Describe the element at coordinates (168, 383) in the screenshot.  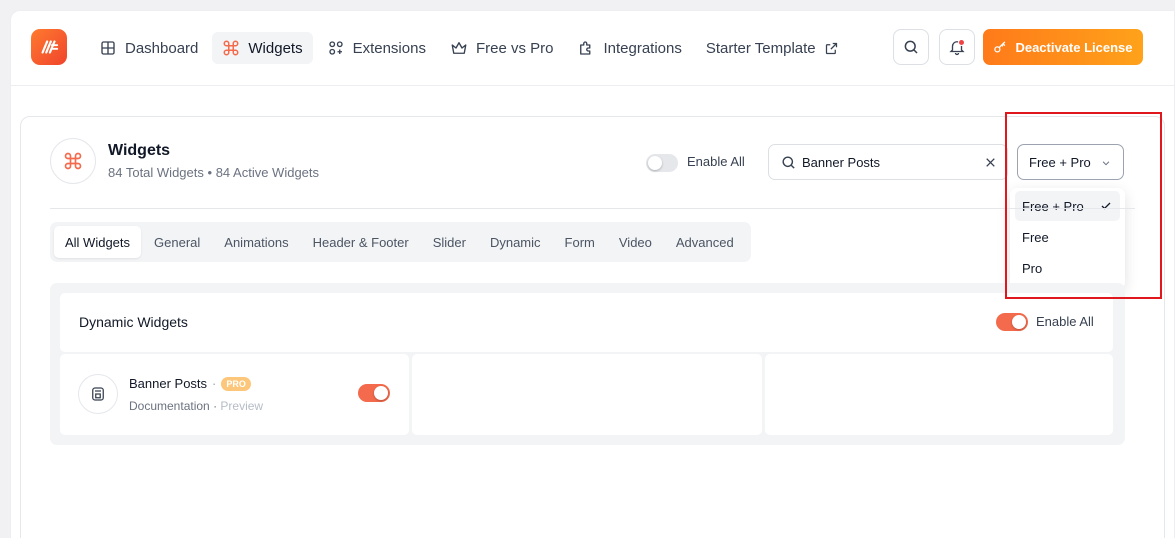
I see `widget-name: Banner Posts` at that location.